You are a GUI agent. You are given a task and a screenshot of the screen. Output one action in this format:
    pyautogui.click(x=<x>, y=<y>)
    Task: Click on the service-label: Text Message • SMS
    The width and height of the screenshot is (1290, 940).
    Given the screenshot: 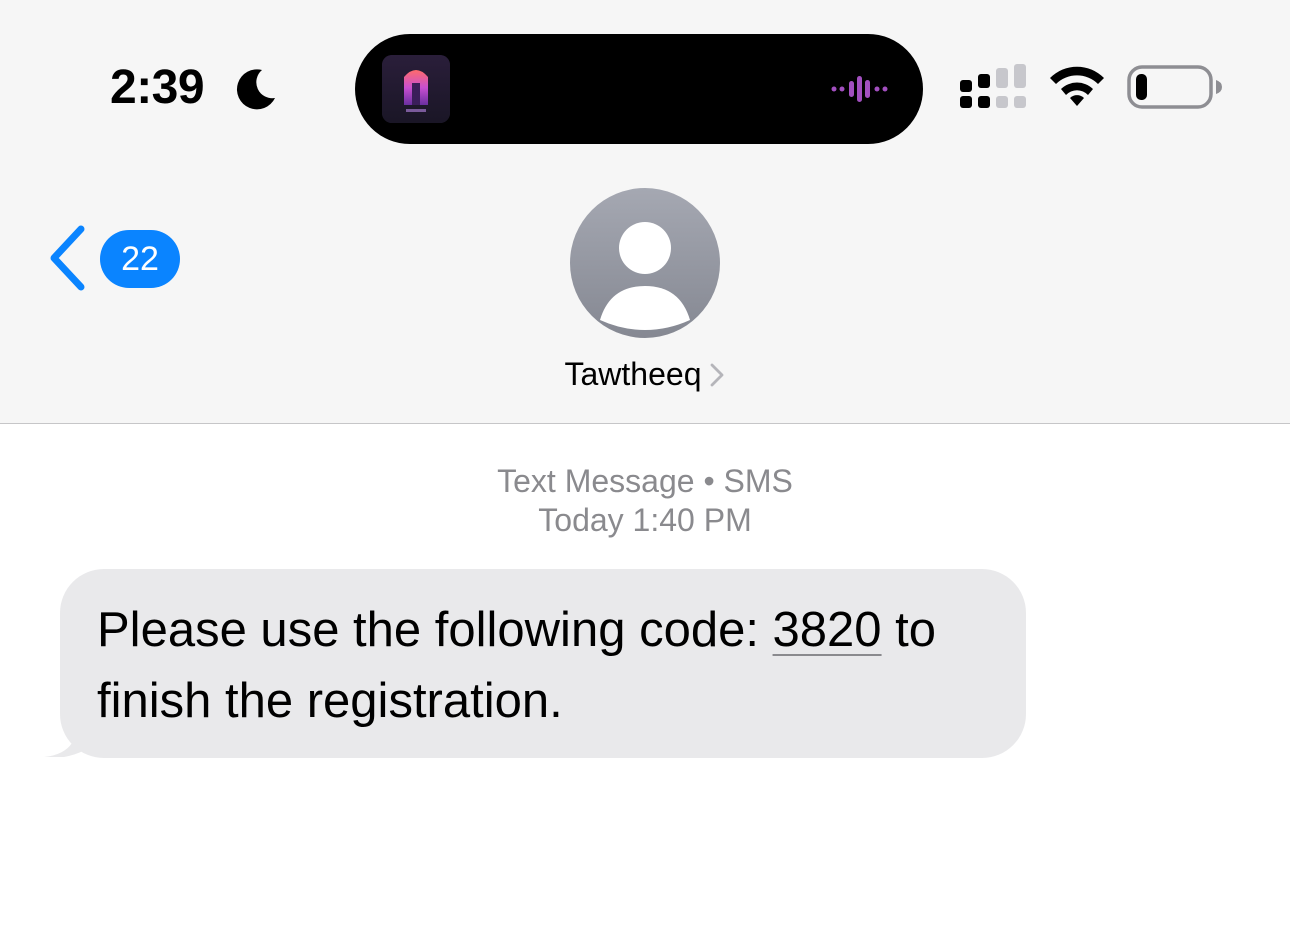 What is the action you would take?
    pyautogui.click(x=645, y=481)
    